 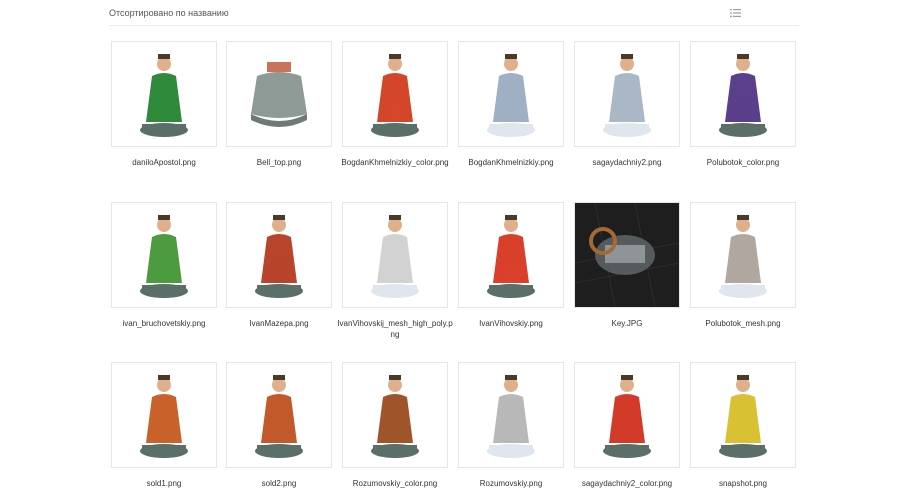 I want to click on man-gray-mesh-thumbnail-image, so click(x=511, y=95).